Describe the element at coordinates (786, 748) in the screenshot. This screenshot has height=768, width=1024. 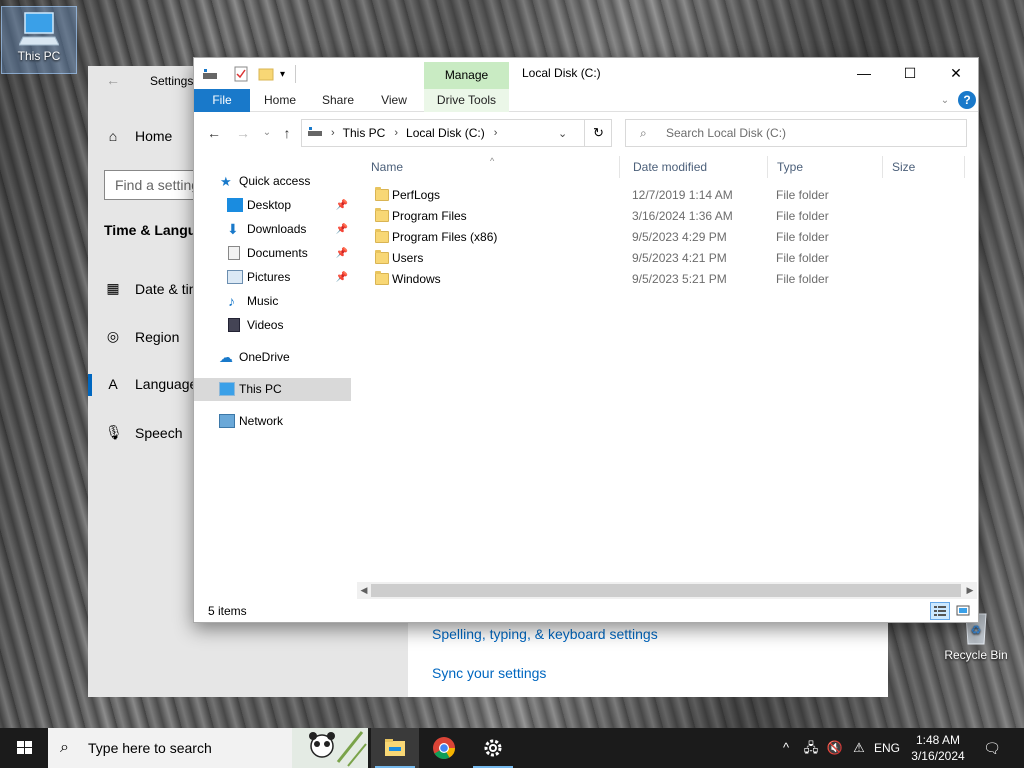
I see `show-hidden-icons-chevron-icon: ^` at that location.